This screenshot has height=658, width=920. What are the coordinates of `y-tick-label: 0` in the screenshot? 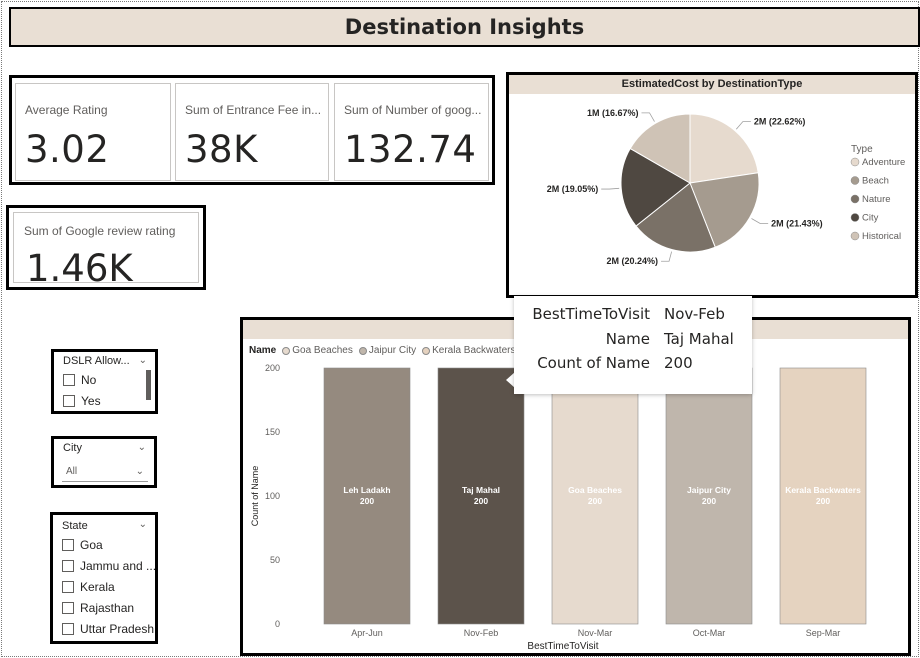 It's located at (277, 624).